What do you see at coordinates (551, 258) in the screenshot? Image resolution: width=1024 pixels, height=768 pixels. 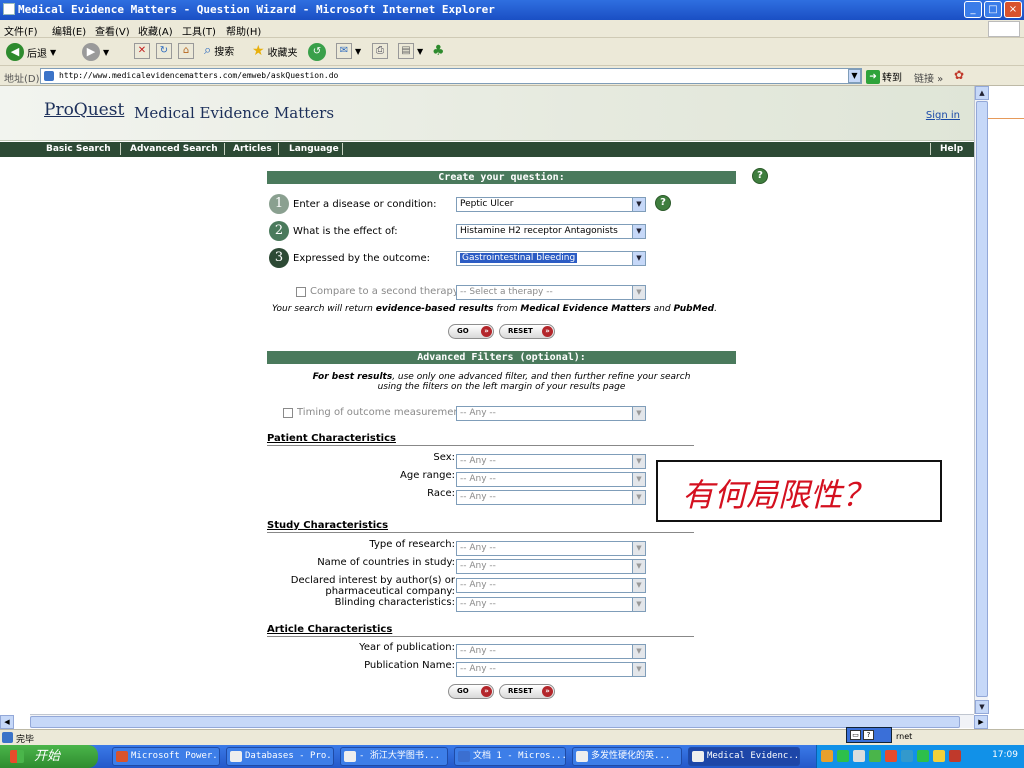 I see `outcome-select: Gastrointestinal bleeding ▼` at bounding box center [551, 258].